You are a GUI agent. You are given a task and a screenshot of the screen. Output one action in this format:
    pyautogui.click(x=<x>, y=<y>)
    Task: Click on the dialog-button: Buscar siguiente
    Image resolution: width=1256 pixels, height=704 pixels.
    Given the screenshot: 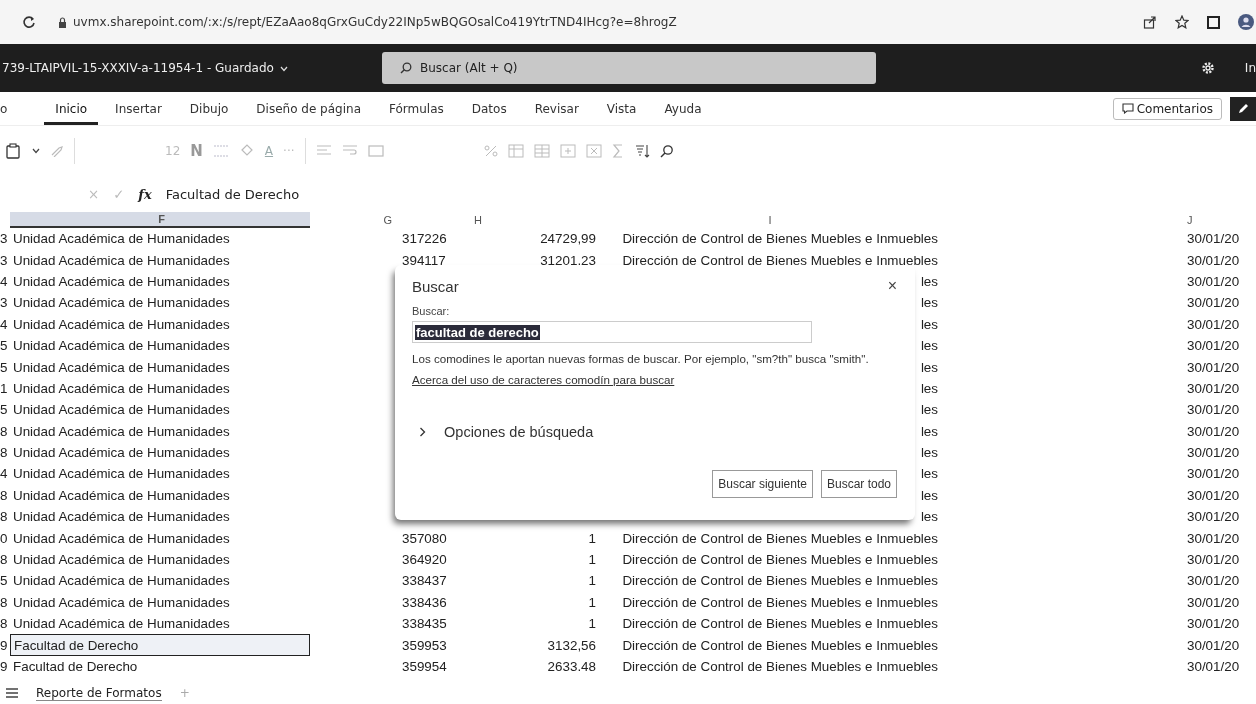 What is the action you would take?
    pyautogui.click(x=762, y=484)
    